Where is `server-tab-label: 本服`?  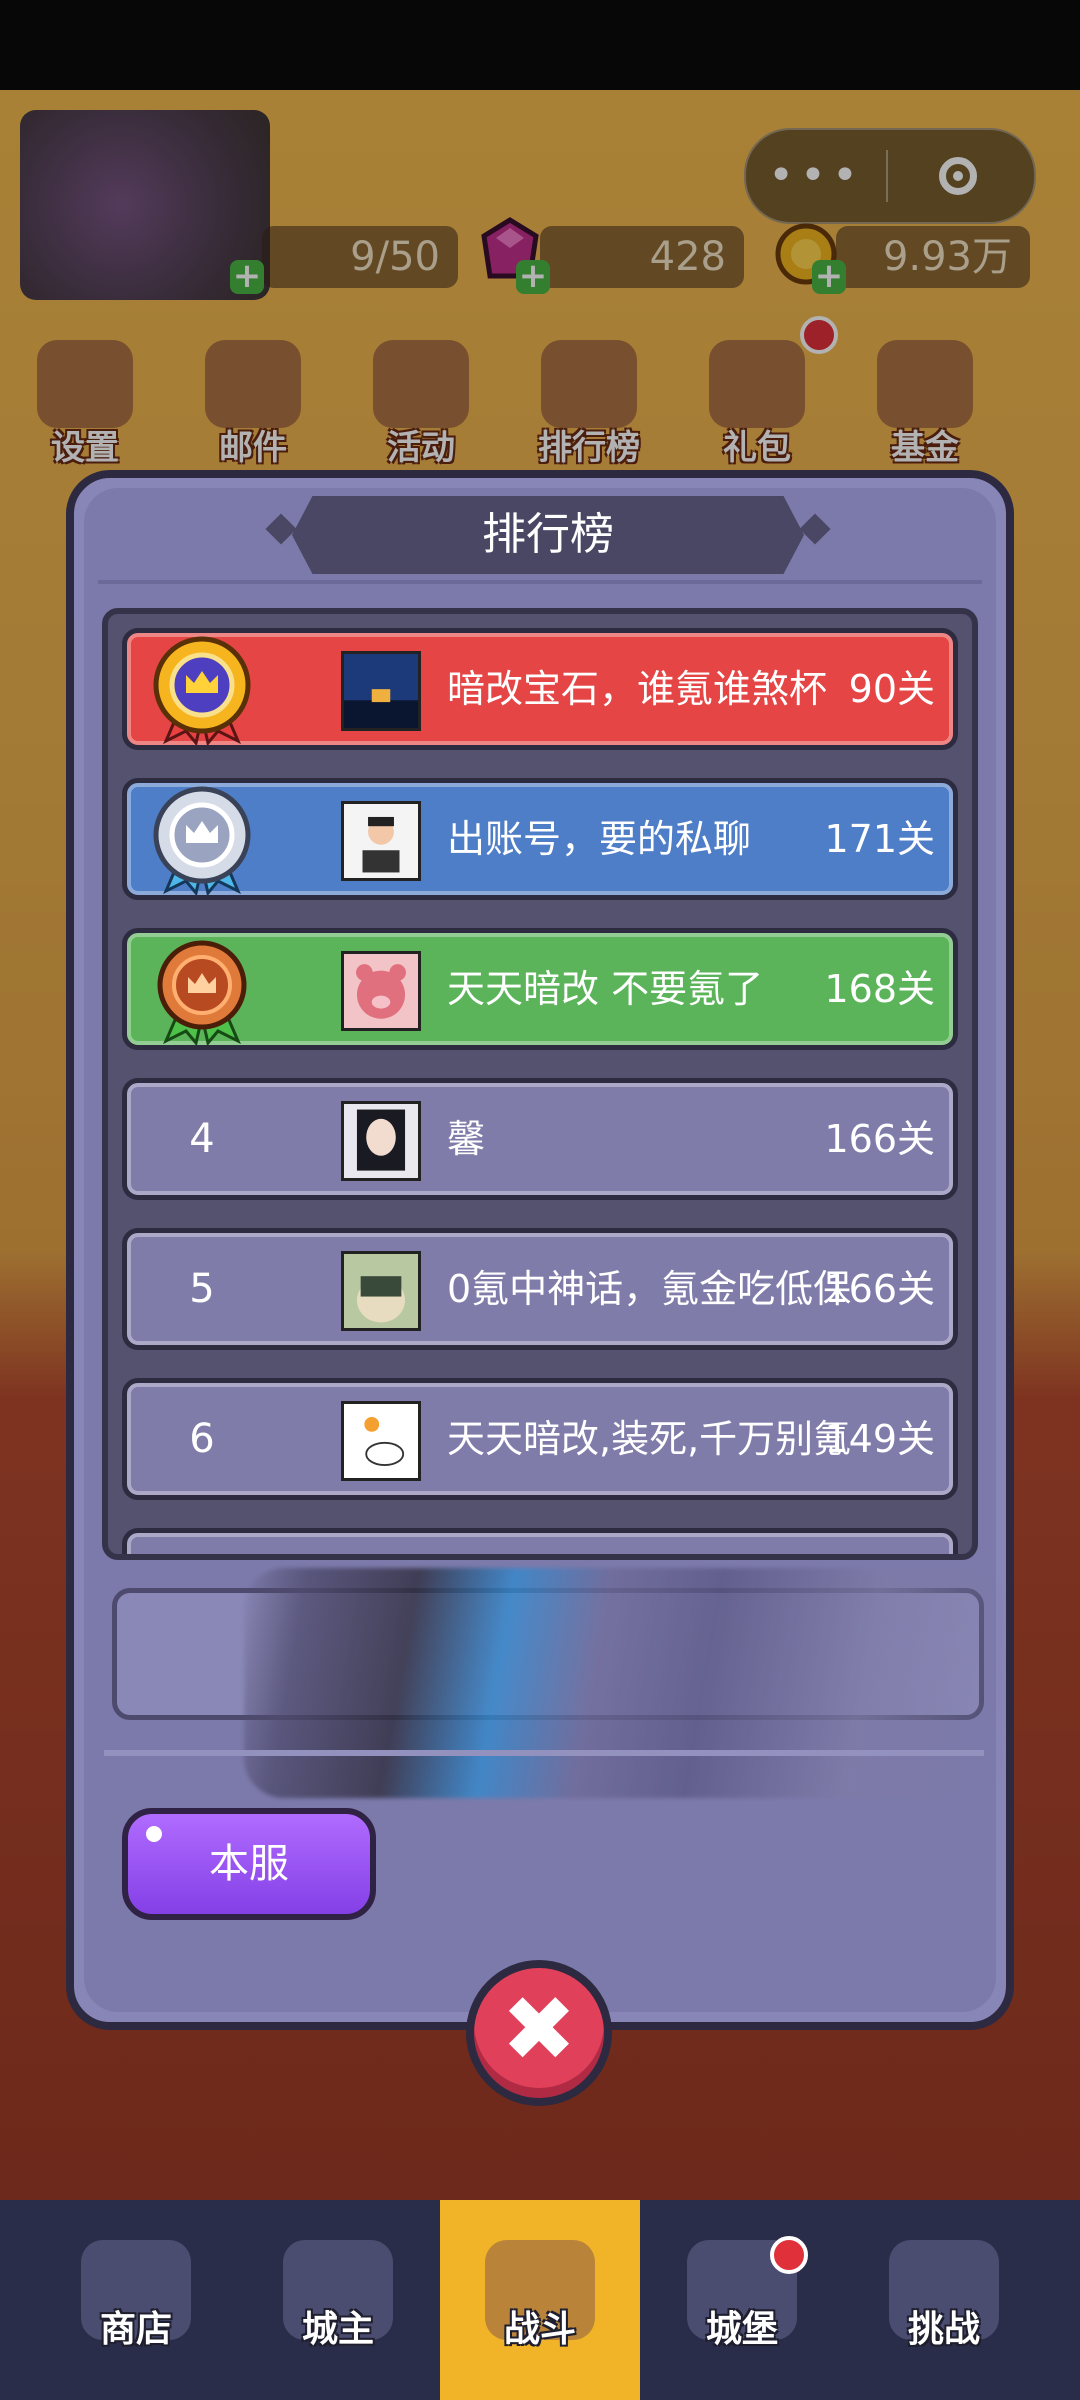 server-tab-label: 本服 is located at coordinates (249, 1864).